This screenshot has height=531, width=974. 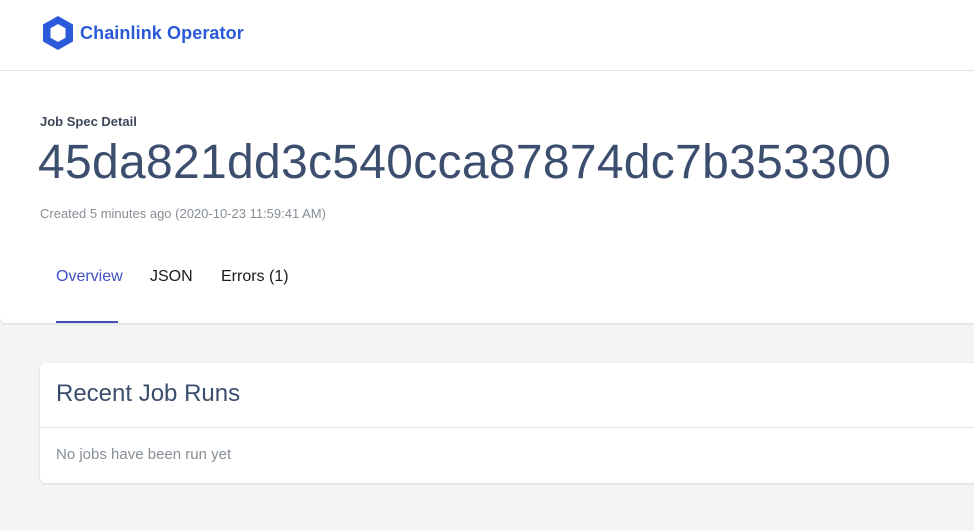 I want to click on divider, so click(x=507, y=427).